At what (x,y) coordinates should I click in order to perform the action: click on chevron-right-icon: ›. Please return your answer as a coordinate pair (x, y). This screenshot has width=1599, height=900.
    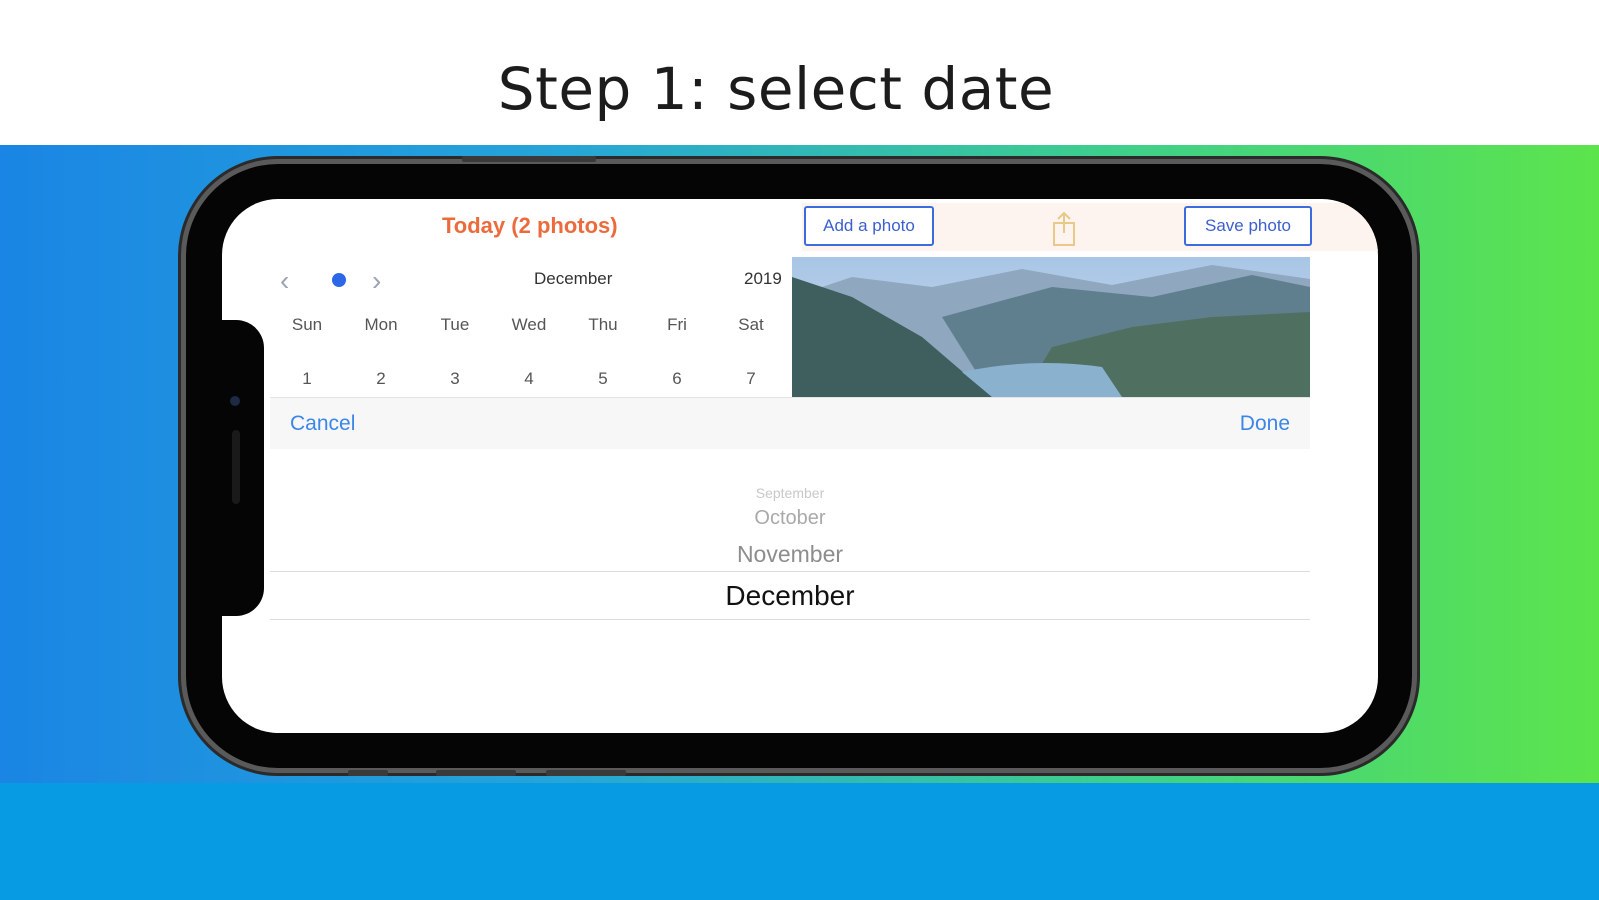
    Looking at the image, I should click on (376, 281).